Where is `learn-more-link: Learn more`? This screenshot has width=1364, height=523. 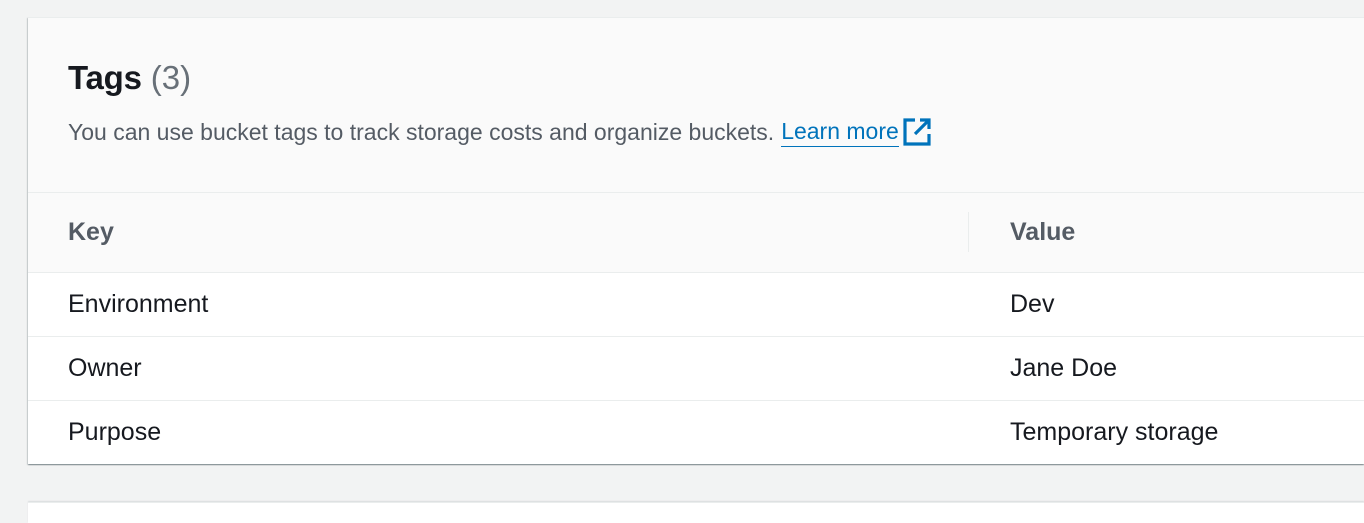
learn-more-link: Learn more is located at coordinates (840, 132).